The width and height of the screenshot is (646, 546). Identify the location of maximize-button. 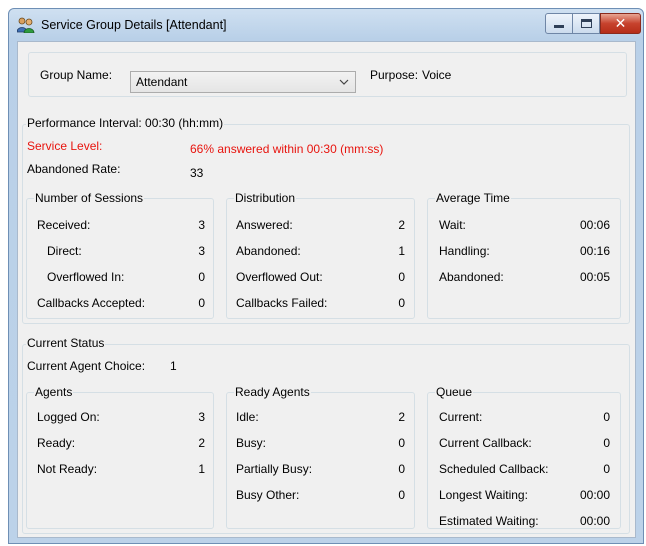
(586, 23).